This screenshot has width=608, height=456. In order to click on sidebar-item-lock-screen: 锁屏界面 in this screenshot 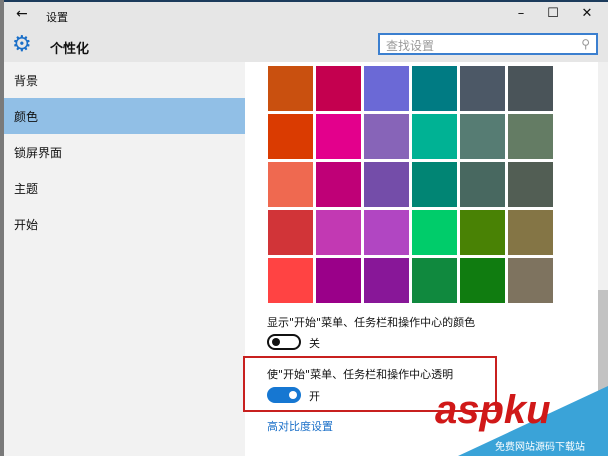, I will do `click(124, 152)`.